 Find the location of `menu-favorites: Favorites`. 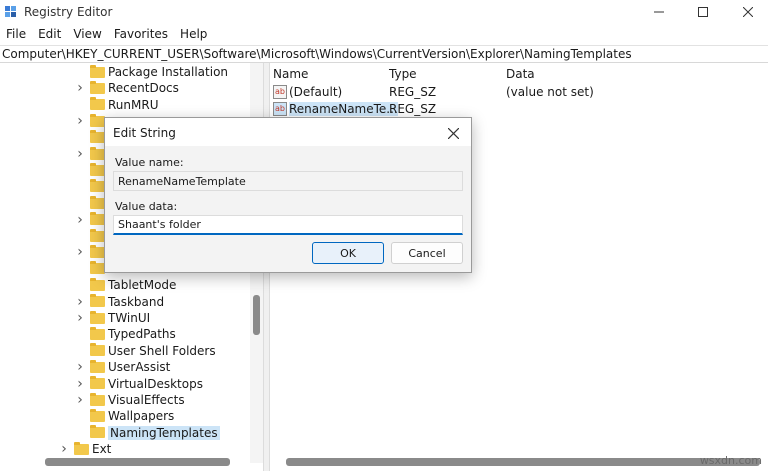

menu-favorites: Favorites is located at coordinates (141, 35).